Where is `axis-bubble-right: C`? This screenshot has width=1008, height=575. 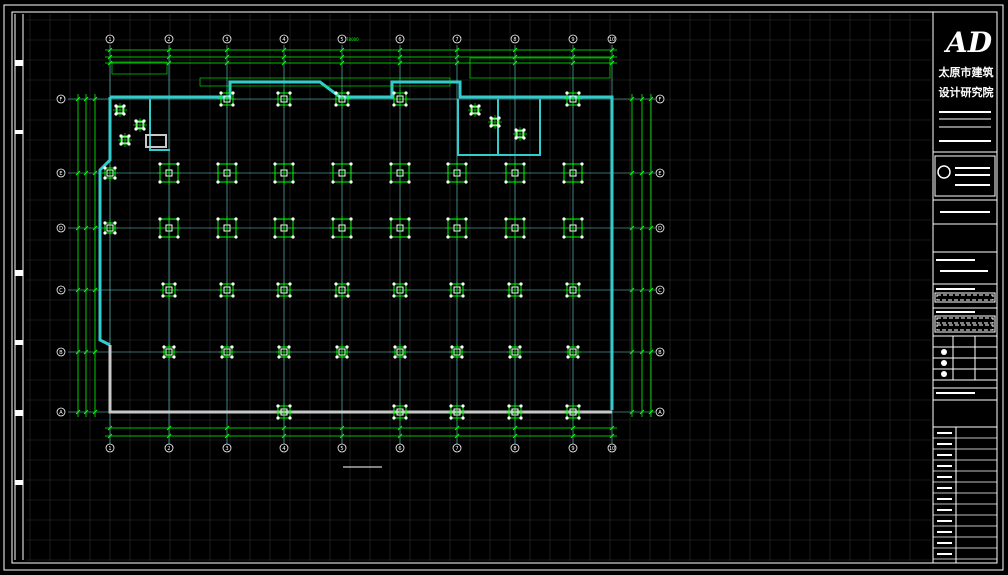
axis-bubble-right: C is located at coordinates (660, 290).